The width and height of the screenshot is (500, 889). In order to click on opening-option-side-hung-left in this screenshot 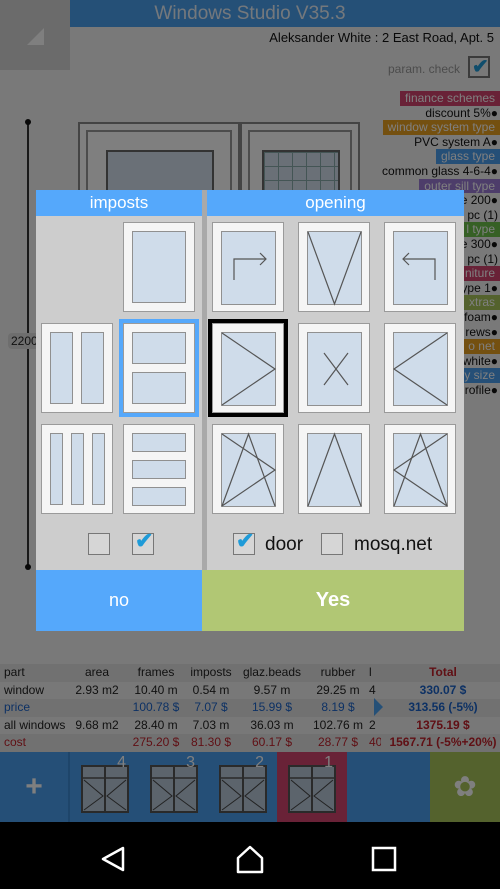, I will do `click(420, 368)`.